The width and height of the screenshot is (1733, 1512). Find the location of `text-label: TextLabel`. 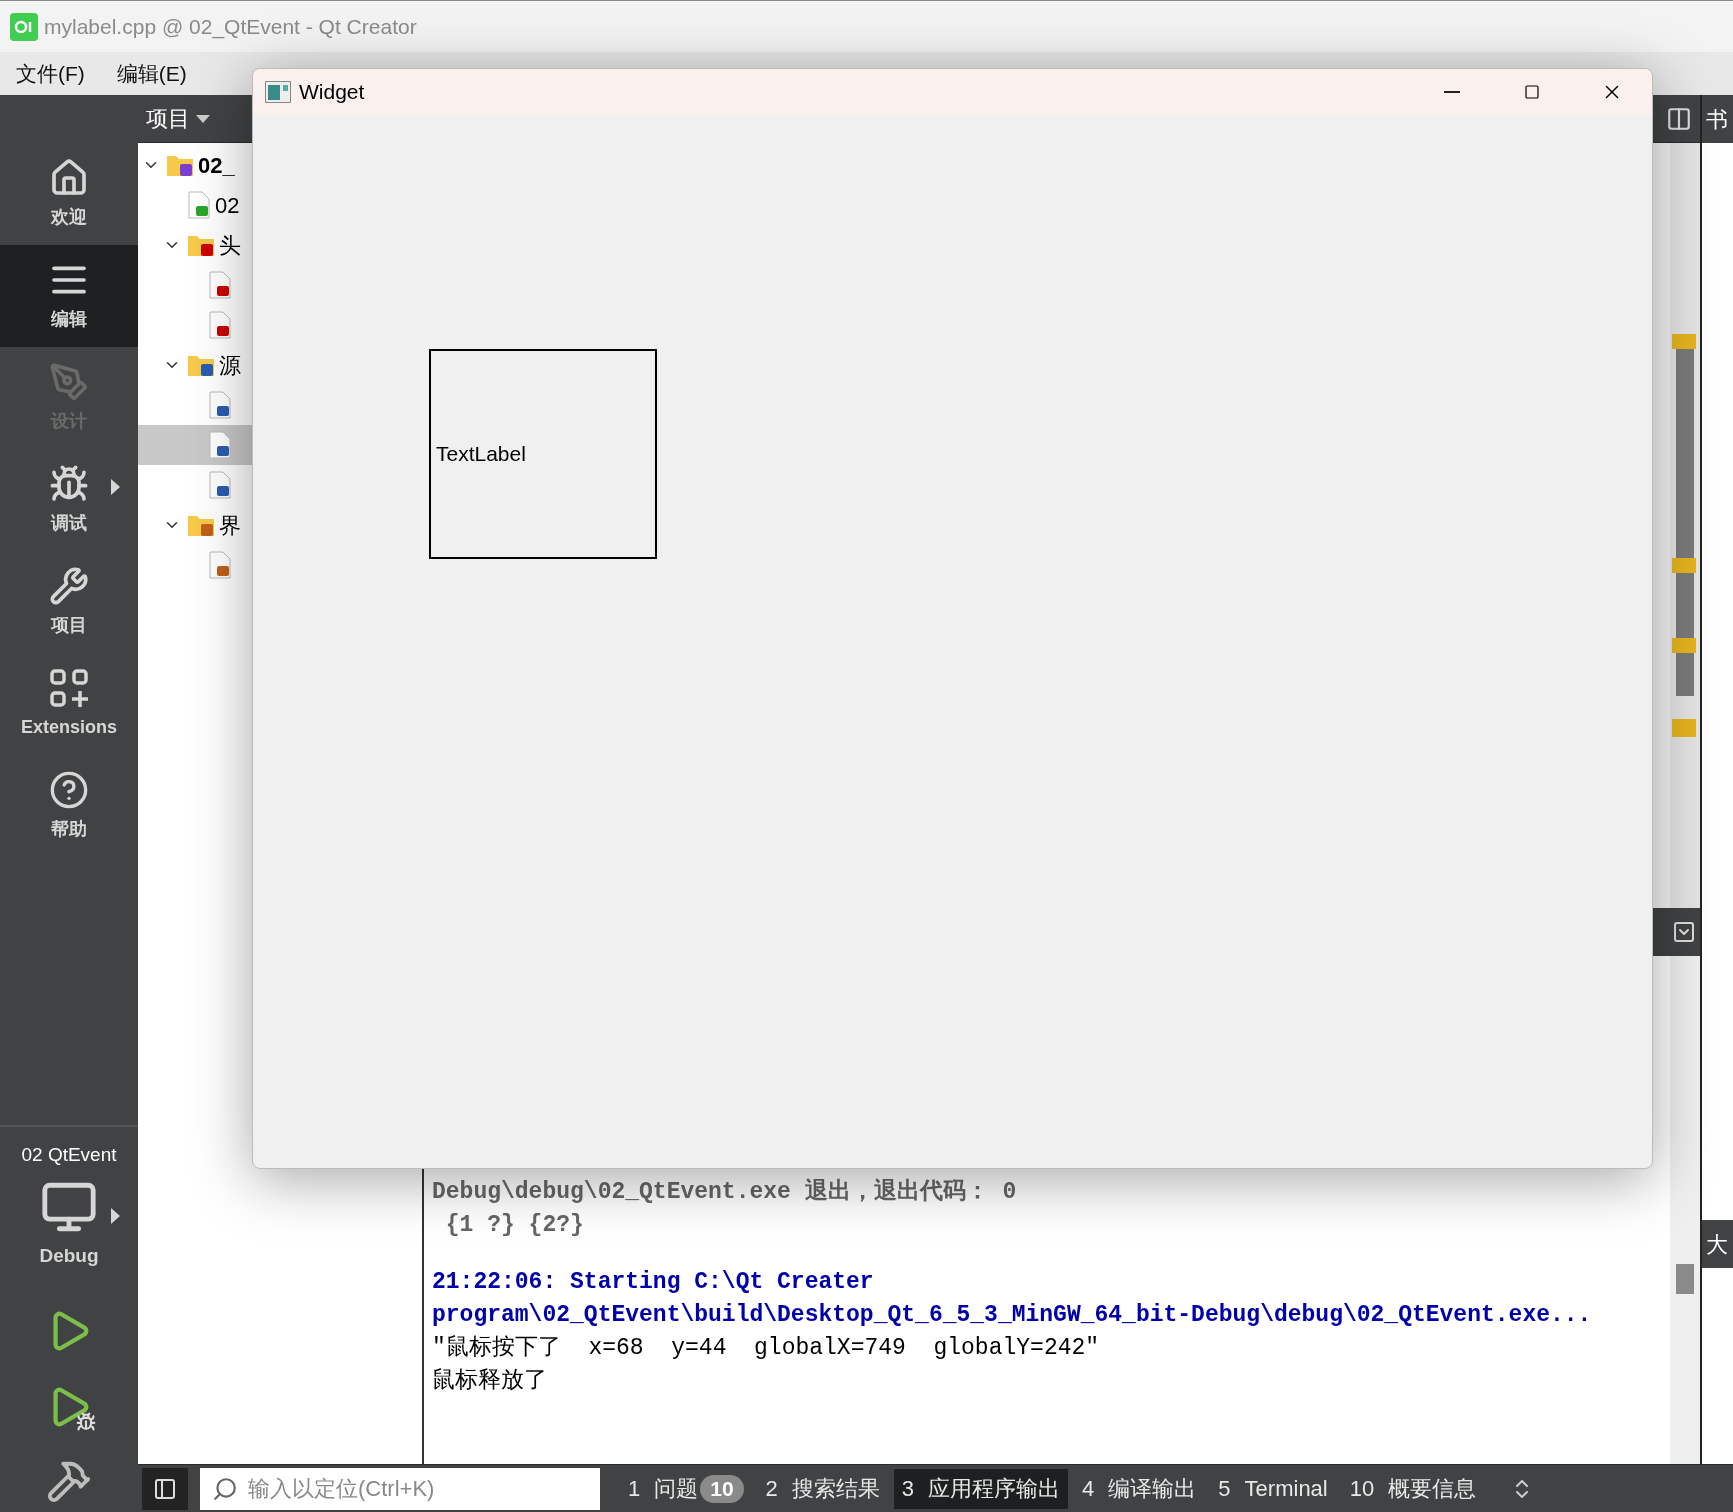

text-label: TextLabel is located at coordinates (543, 454).